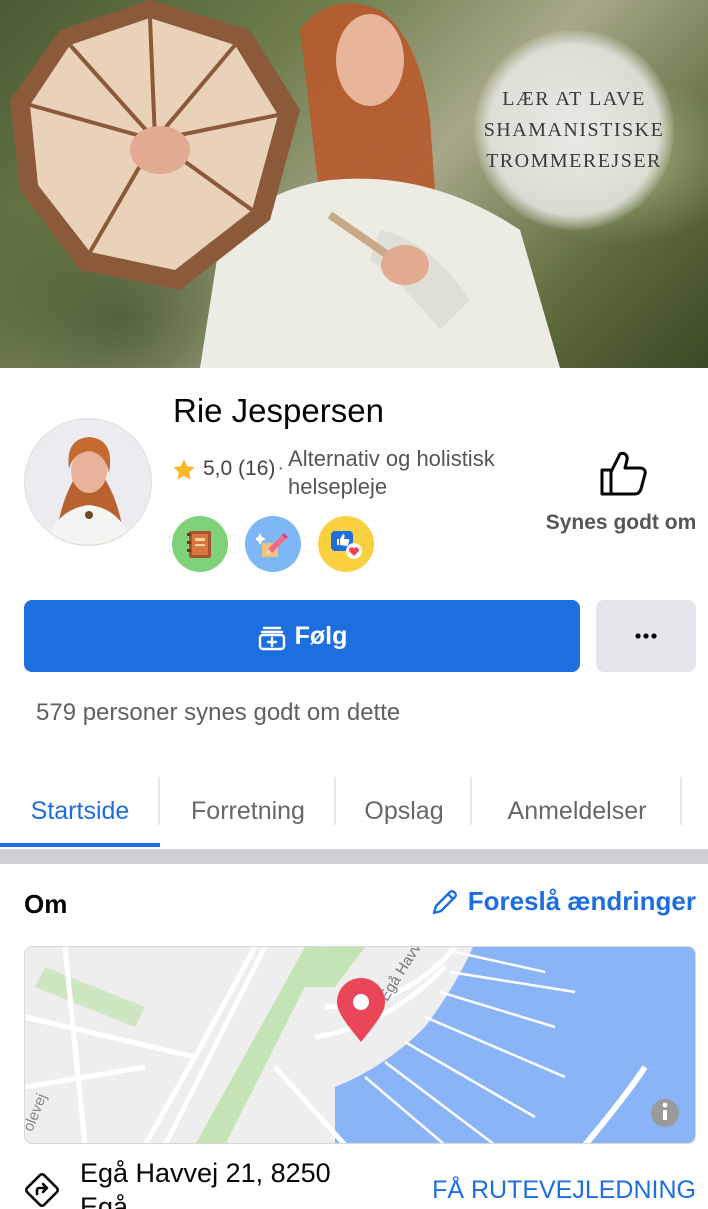 The height and width of the screenshot is (1209, 708). I want to click on like-page-label: Synes godt om, so click(621, 522).